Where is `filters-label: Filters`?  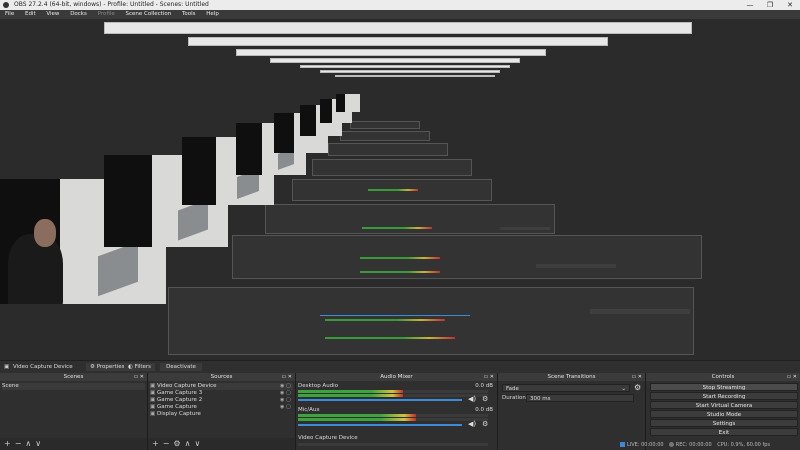
filters-label: Filters is located at coordinates (143, 367).